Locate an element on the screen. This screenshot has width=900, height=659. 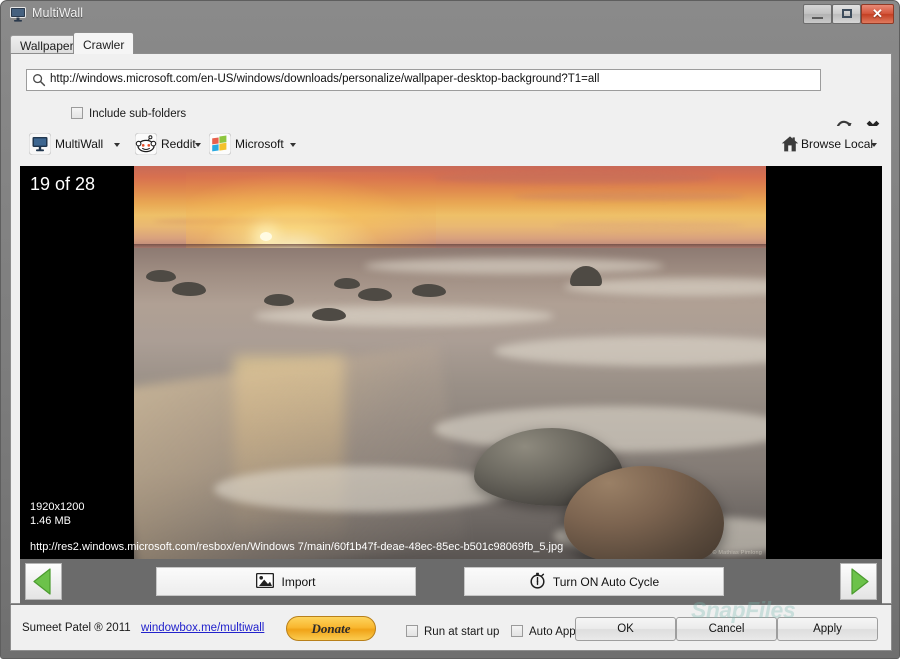
source-label-microsoft: Microsoft is located at coordinates (259, 144).